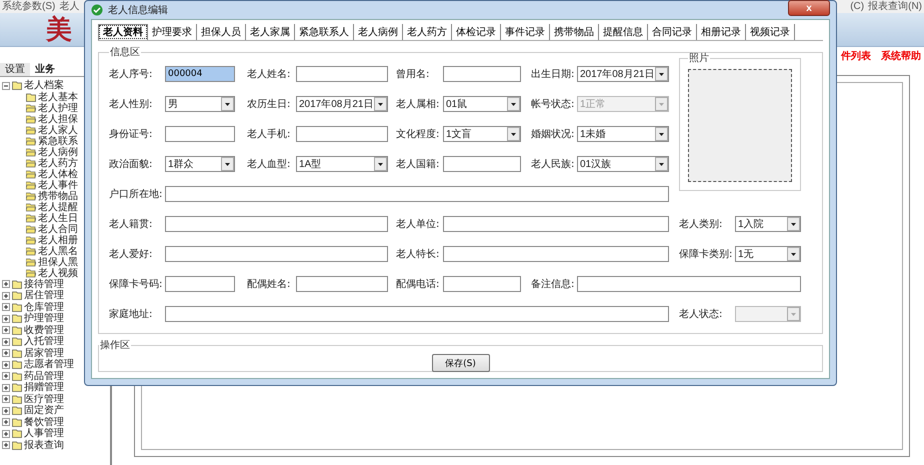  I want to click on tree-item: 携带物品, so click(58, 196).